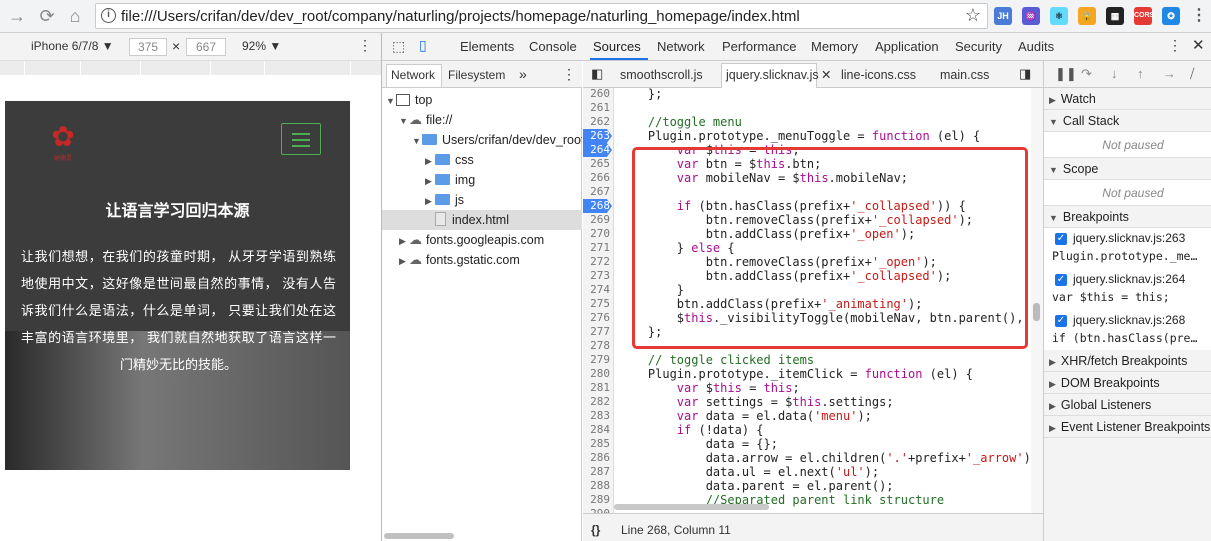 The height and width of the screenshot is (541, 1211). I want to click on tree-item: ▶ ☁ fonts.gstatic.com, so click(482, 260).